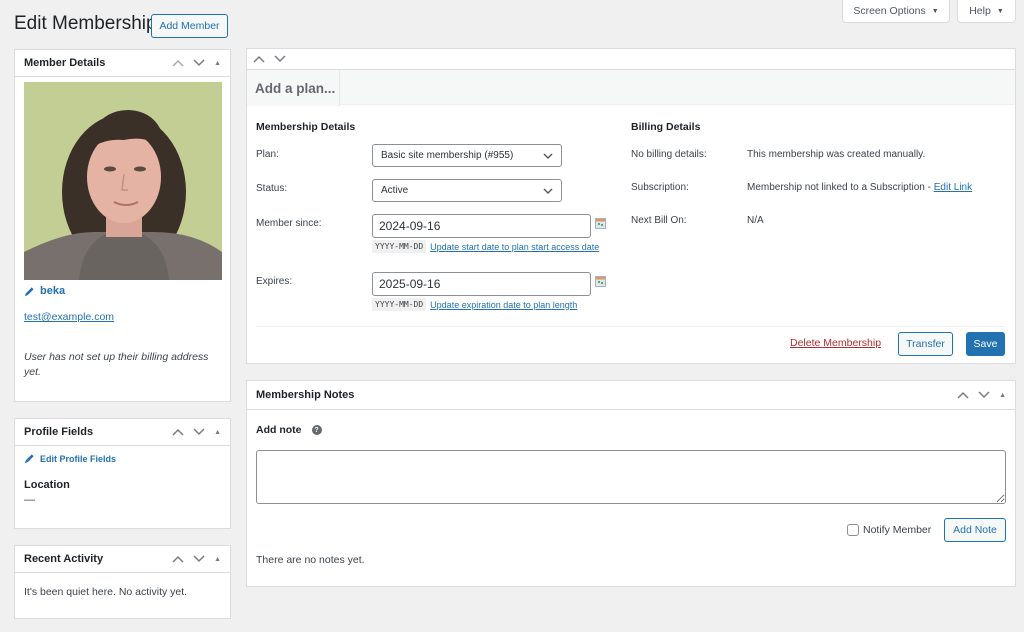  What do you see at coordinates (122, 473) in the screenshot?
I see `profile-fields-box: Profile Fields ▲` at bounding box center [122, 473].